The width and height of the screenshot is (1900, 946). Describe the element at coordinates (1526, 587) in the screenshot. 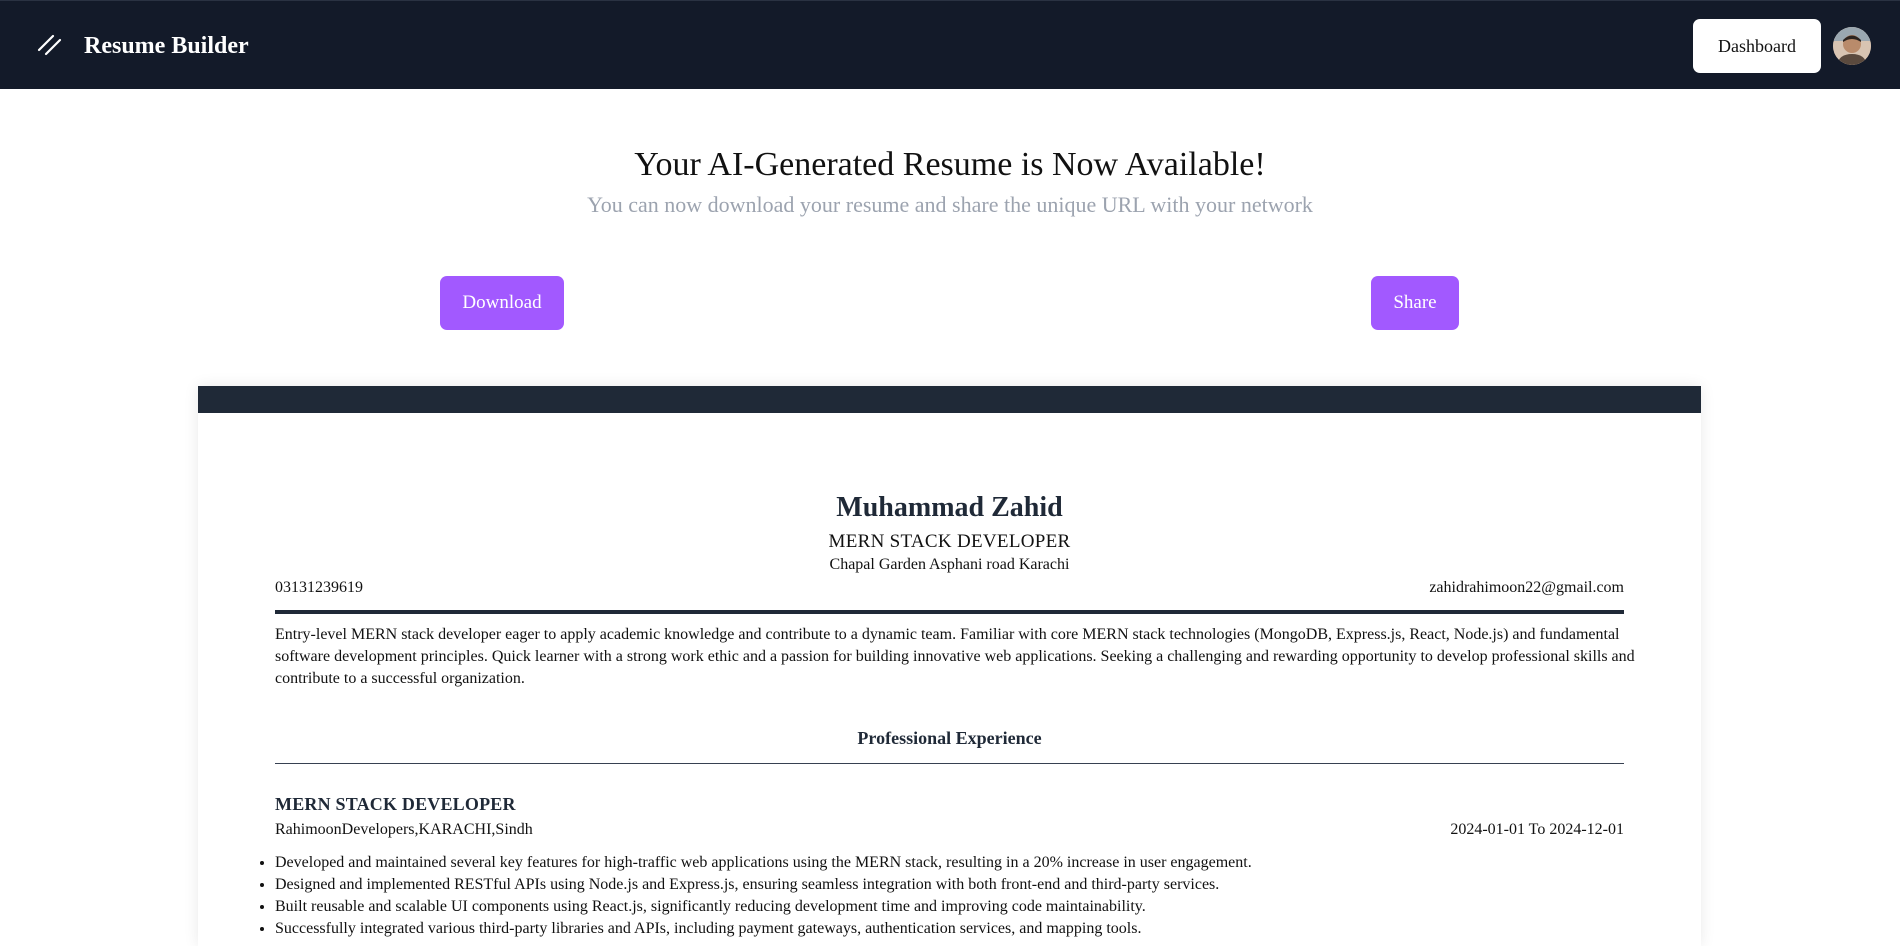

I see `resume-email: zahidrahimoon22@gmail.com` at that location.